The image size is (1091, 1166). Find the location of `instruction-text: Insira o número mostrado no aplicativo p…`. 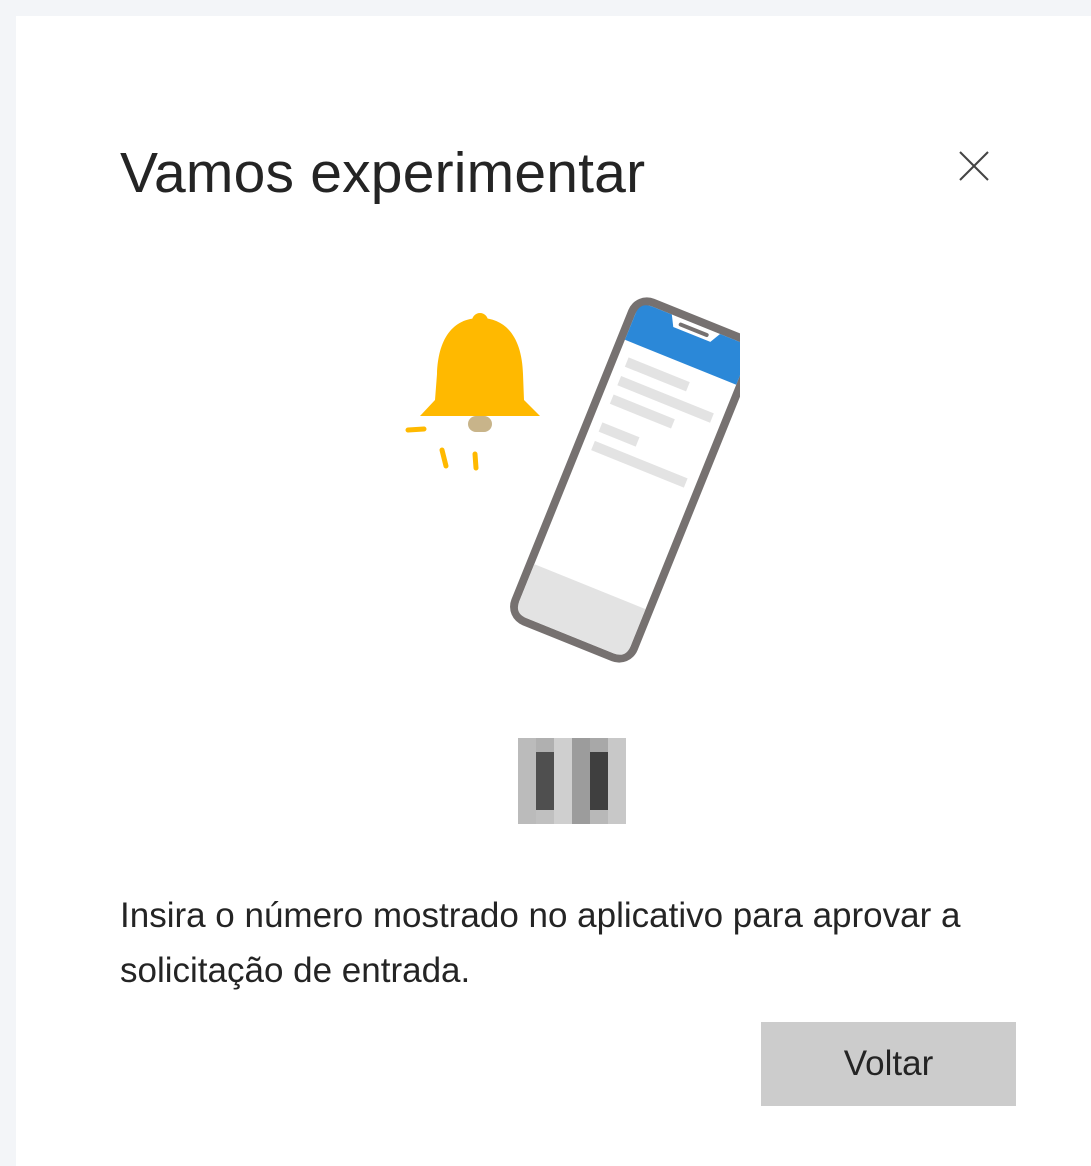

instruction-text: Insira o número mostrado no aplicativo p… is located at coordinates (540, 943).